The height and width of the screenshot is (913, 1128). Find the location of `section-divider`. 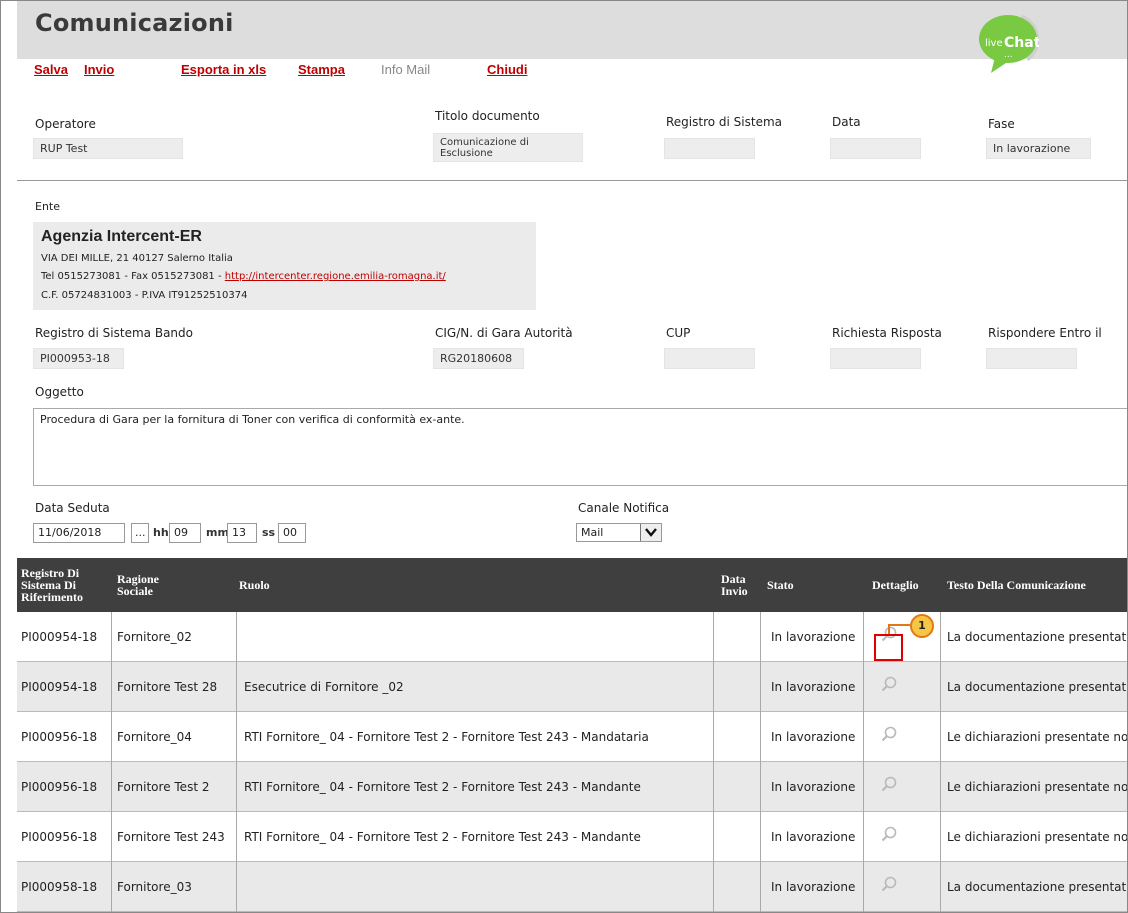

section-divider is located at coordinates (572, 180).